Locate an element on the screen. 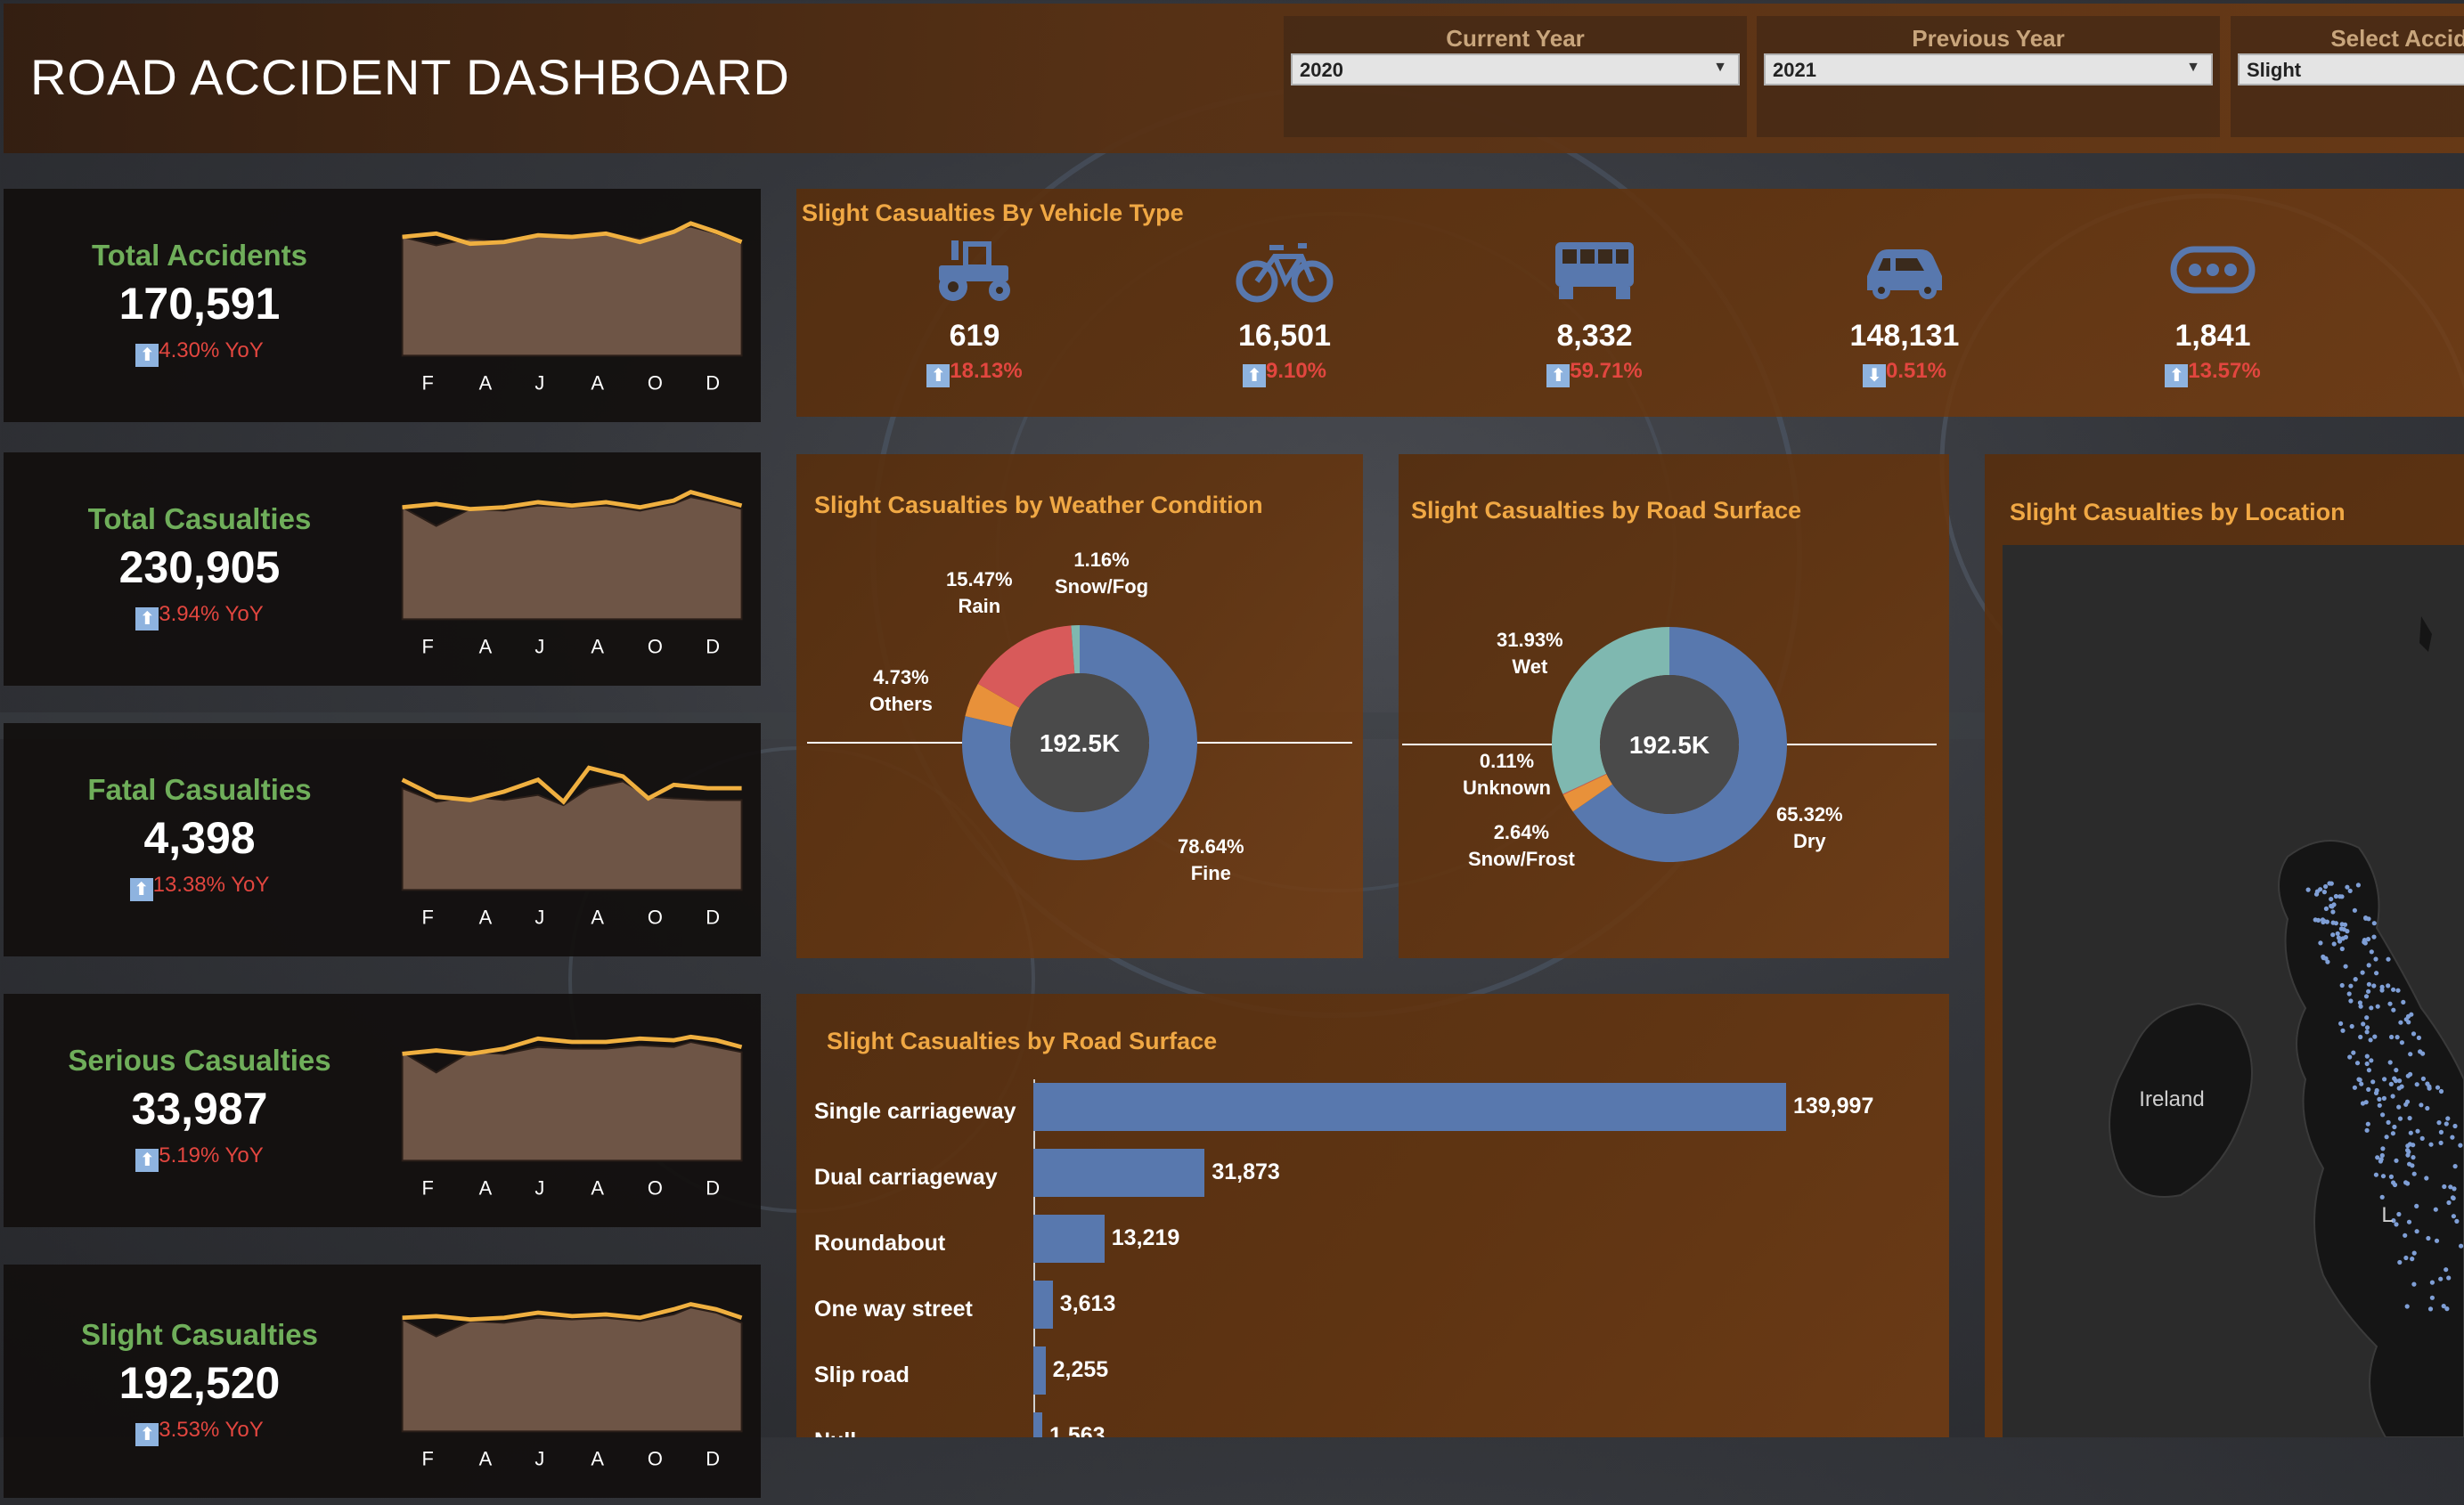 This screenshot has width=2464, height=1505. vehicle-change: ⬆ 13.57% is located at coordinates (2213, 373).